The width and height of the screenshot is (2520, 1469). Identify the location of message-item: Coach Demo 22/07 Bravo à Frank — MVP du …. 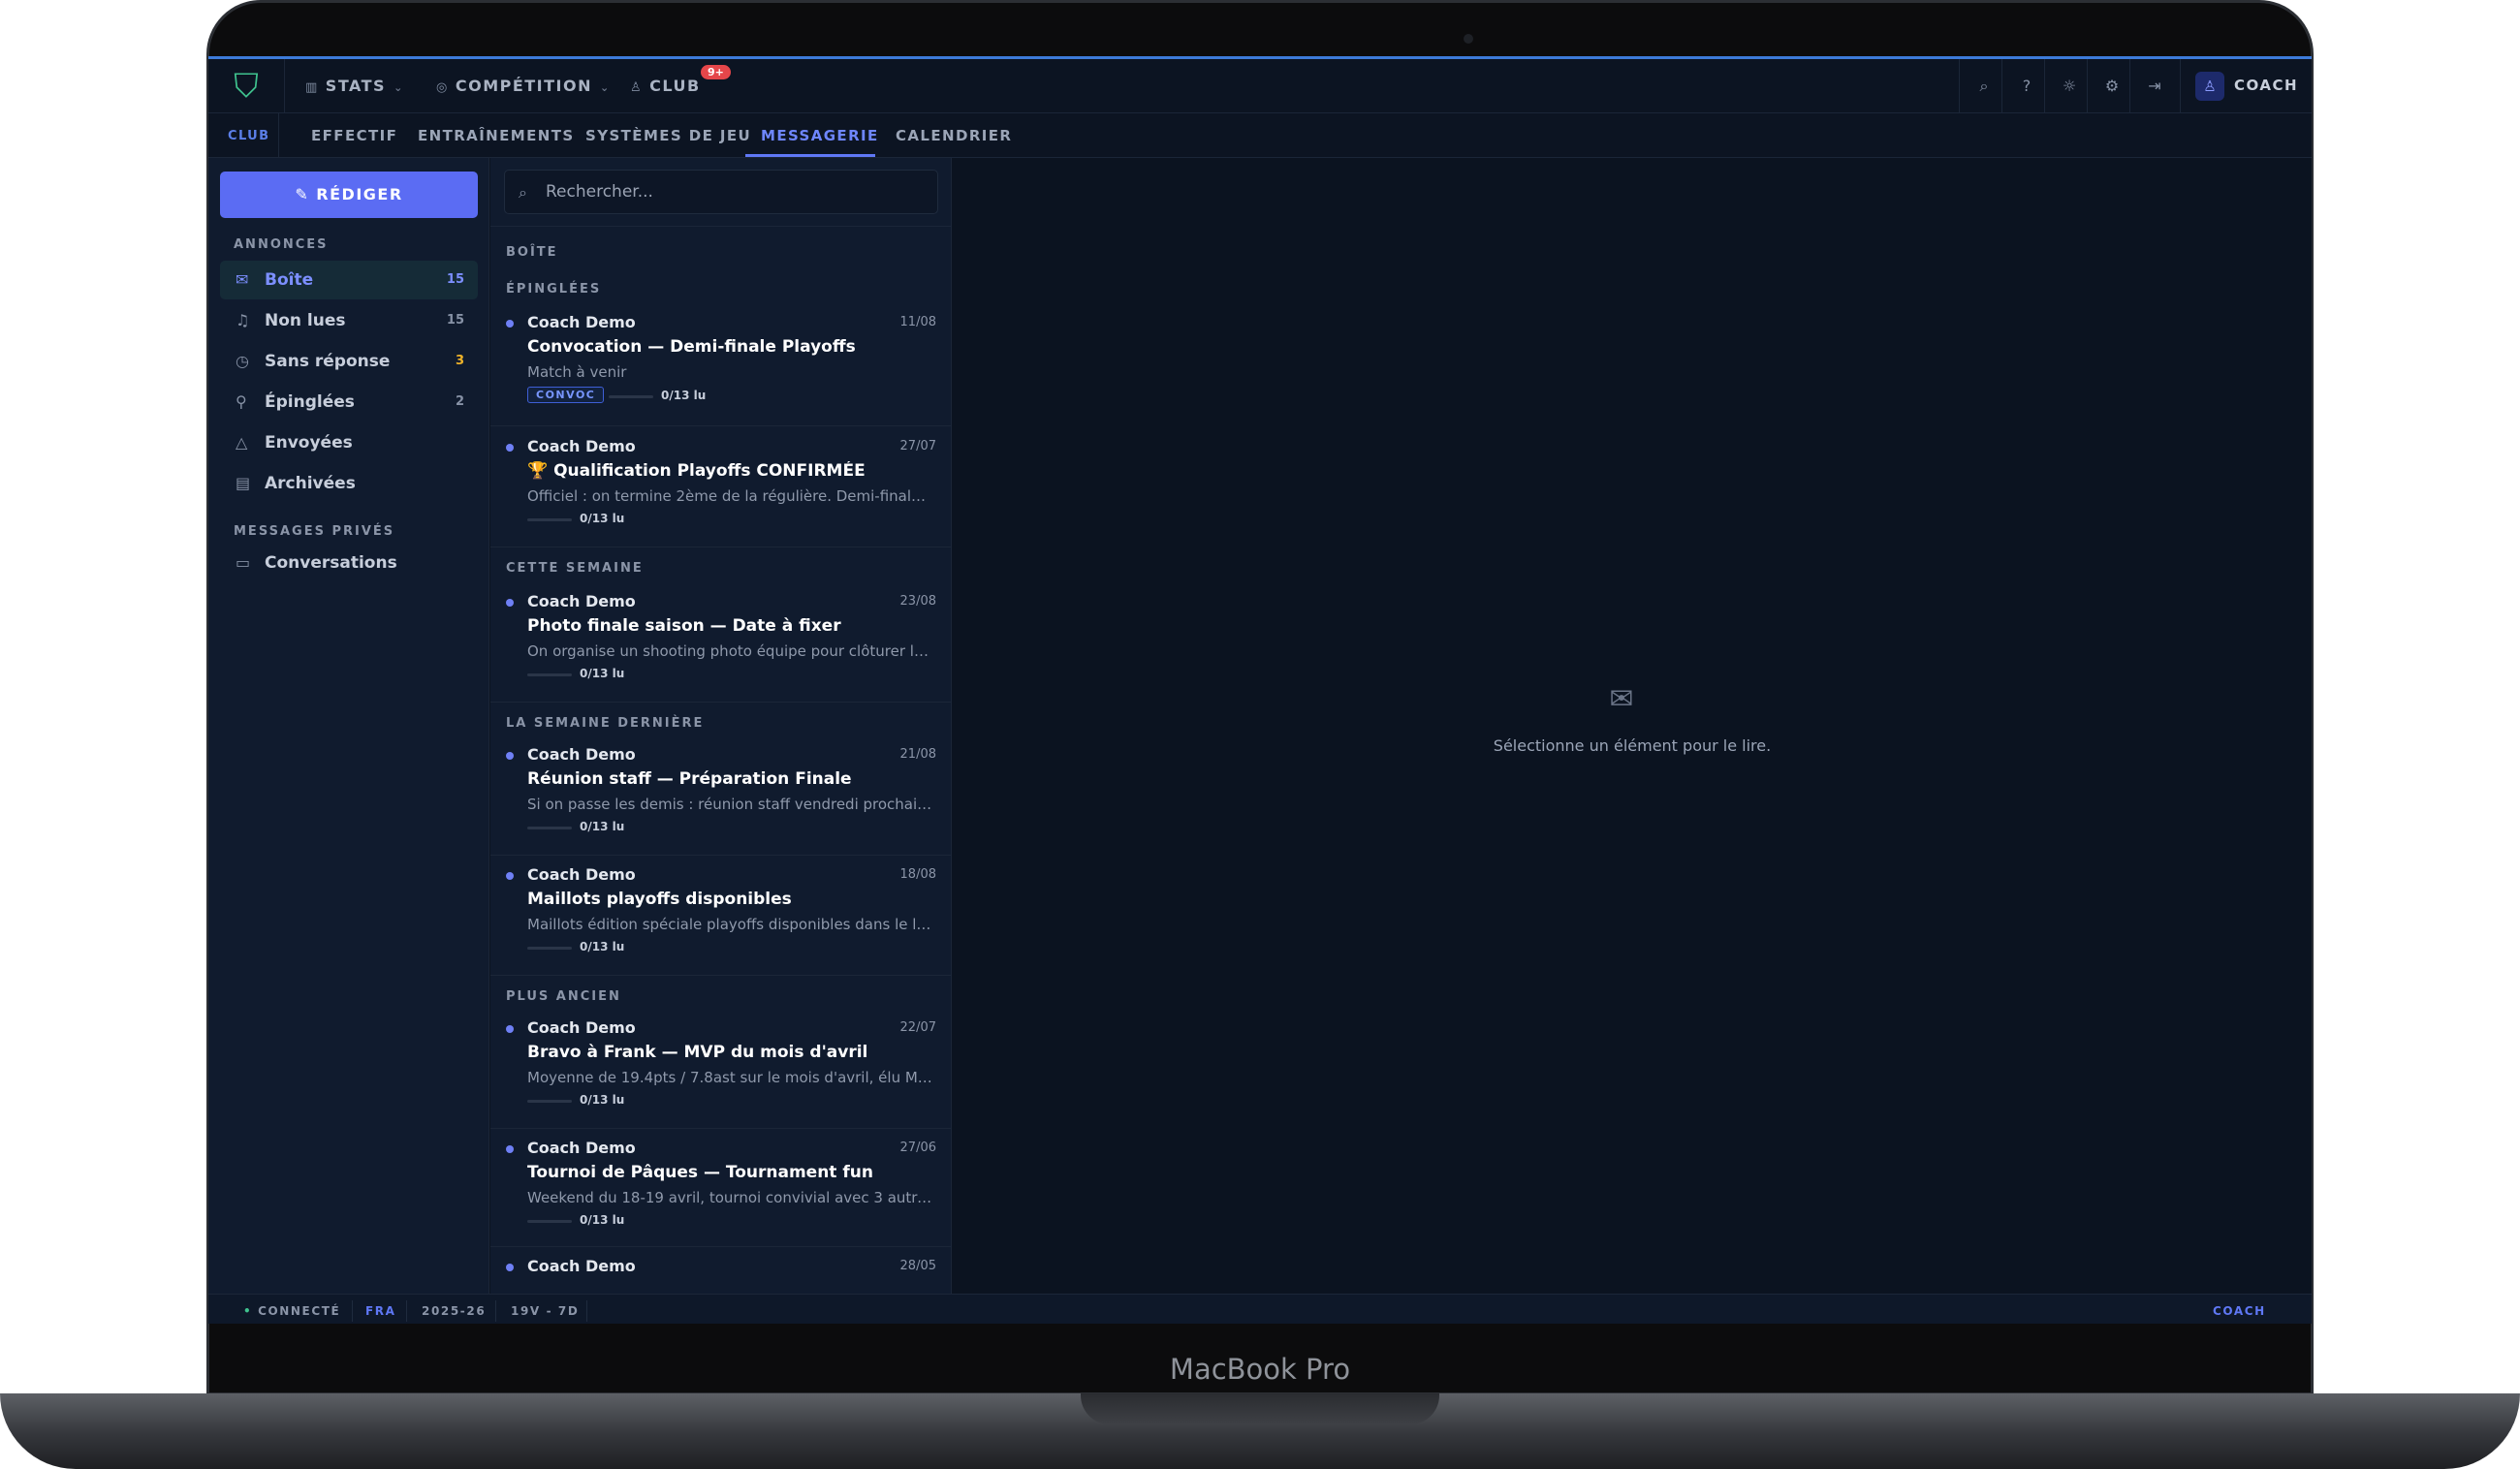
(720, 1069).